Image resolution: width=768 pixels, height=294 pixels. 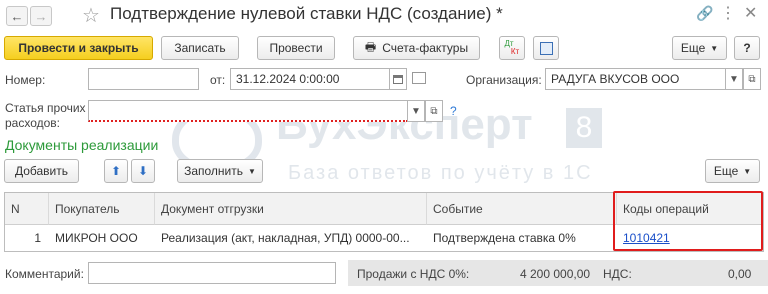 I want to click on table-more-label: Еще, so click(x=726, y=171).